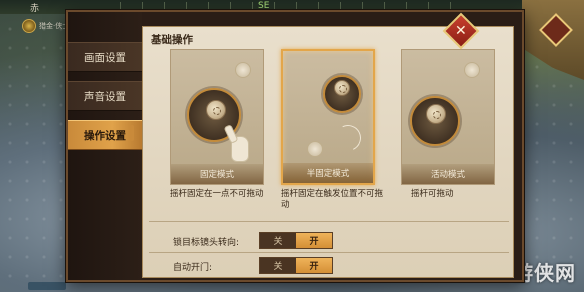  I want to click on mode-card-movable: 活动模式, so click(448, 117).